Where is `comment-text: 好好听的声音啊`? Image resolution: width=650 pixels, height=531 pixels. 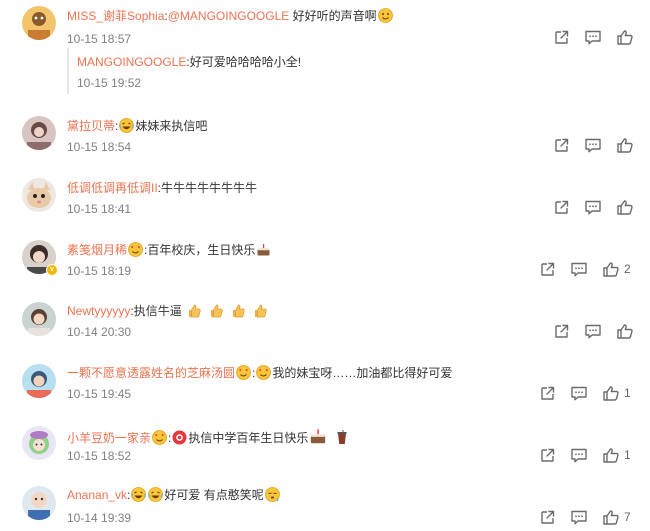
comment-text: 好好听的声音啊 is located at coordinates (333, 16).